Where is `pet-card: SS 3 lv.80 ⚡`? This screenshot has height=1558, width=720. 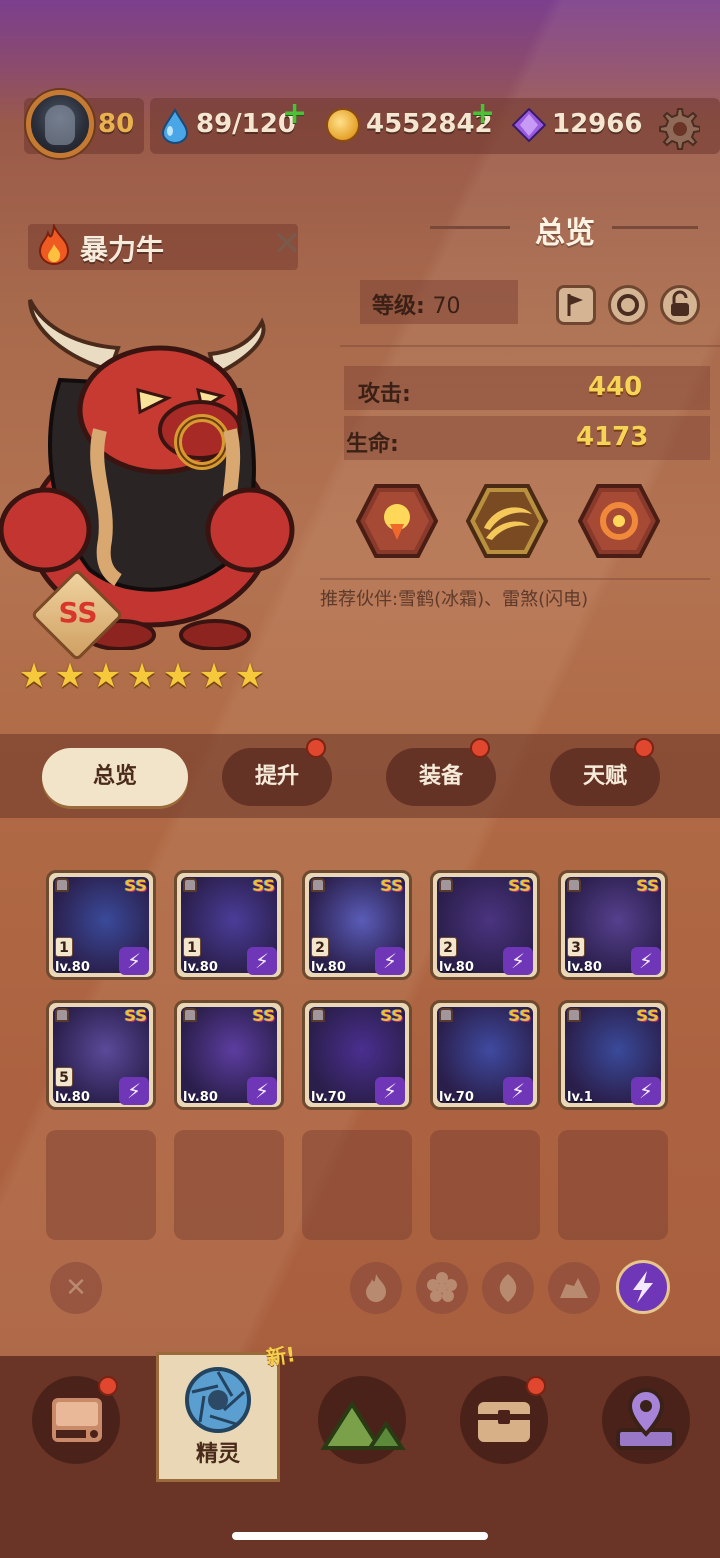
pet-card: SS 3 lv.80 ⚡ is located at coordinates (613, 925).